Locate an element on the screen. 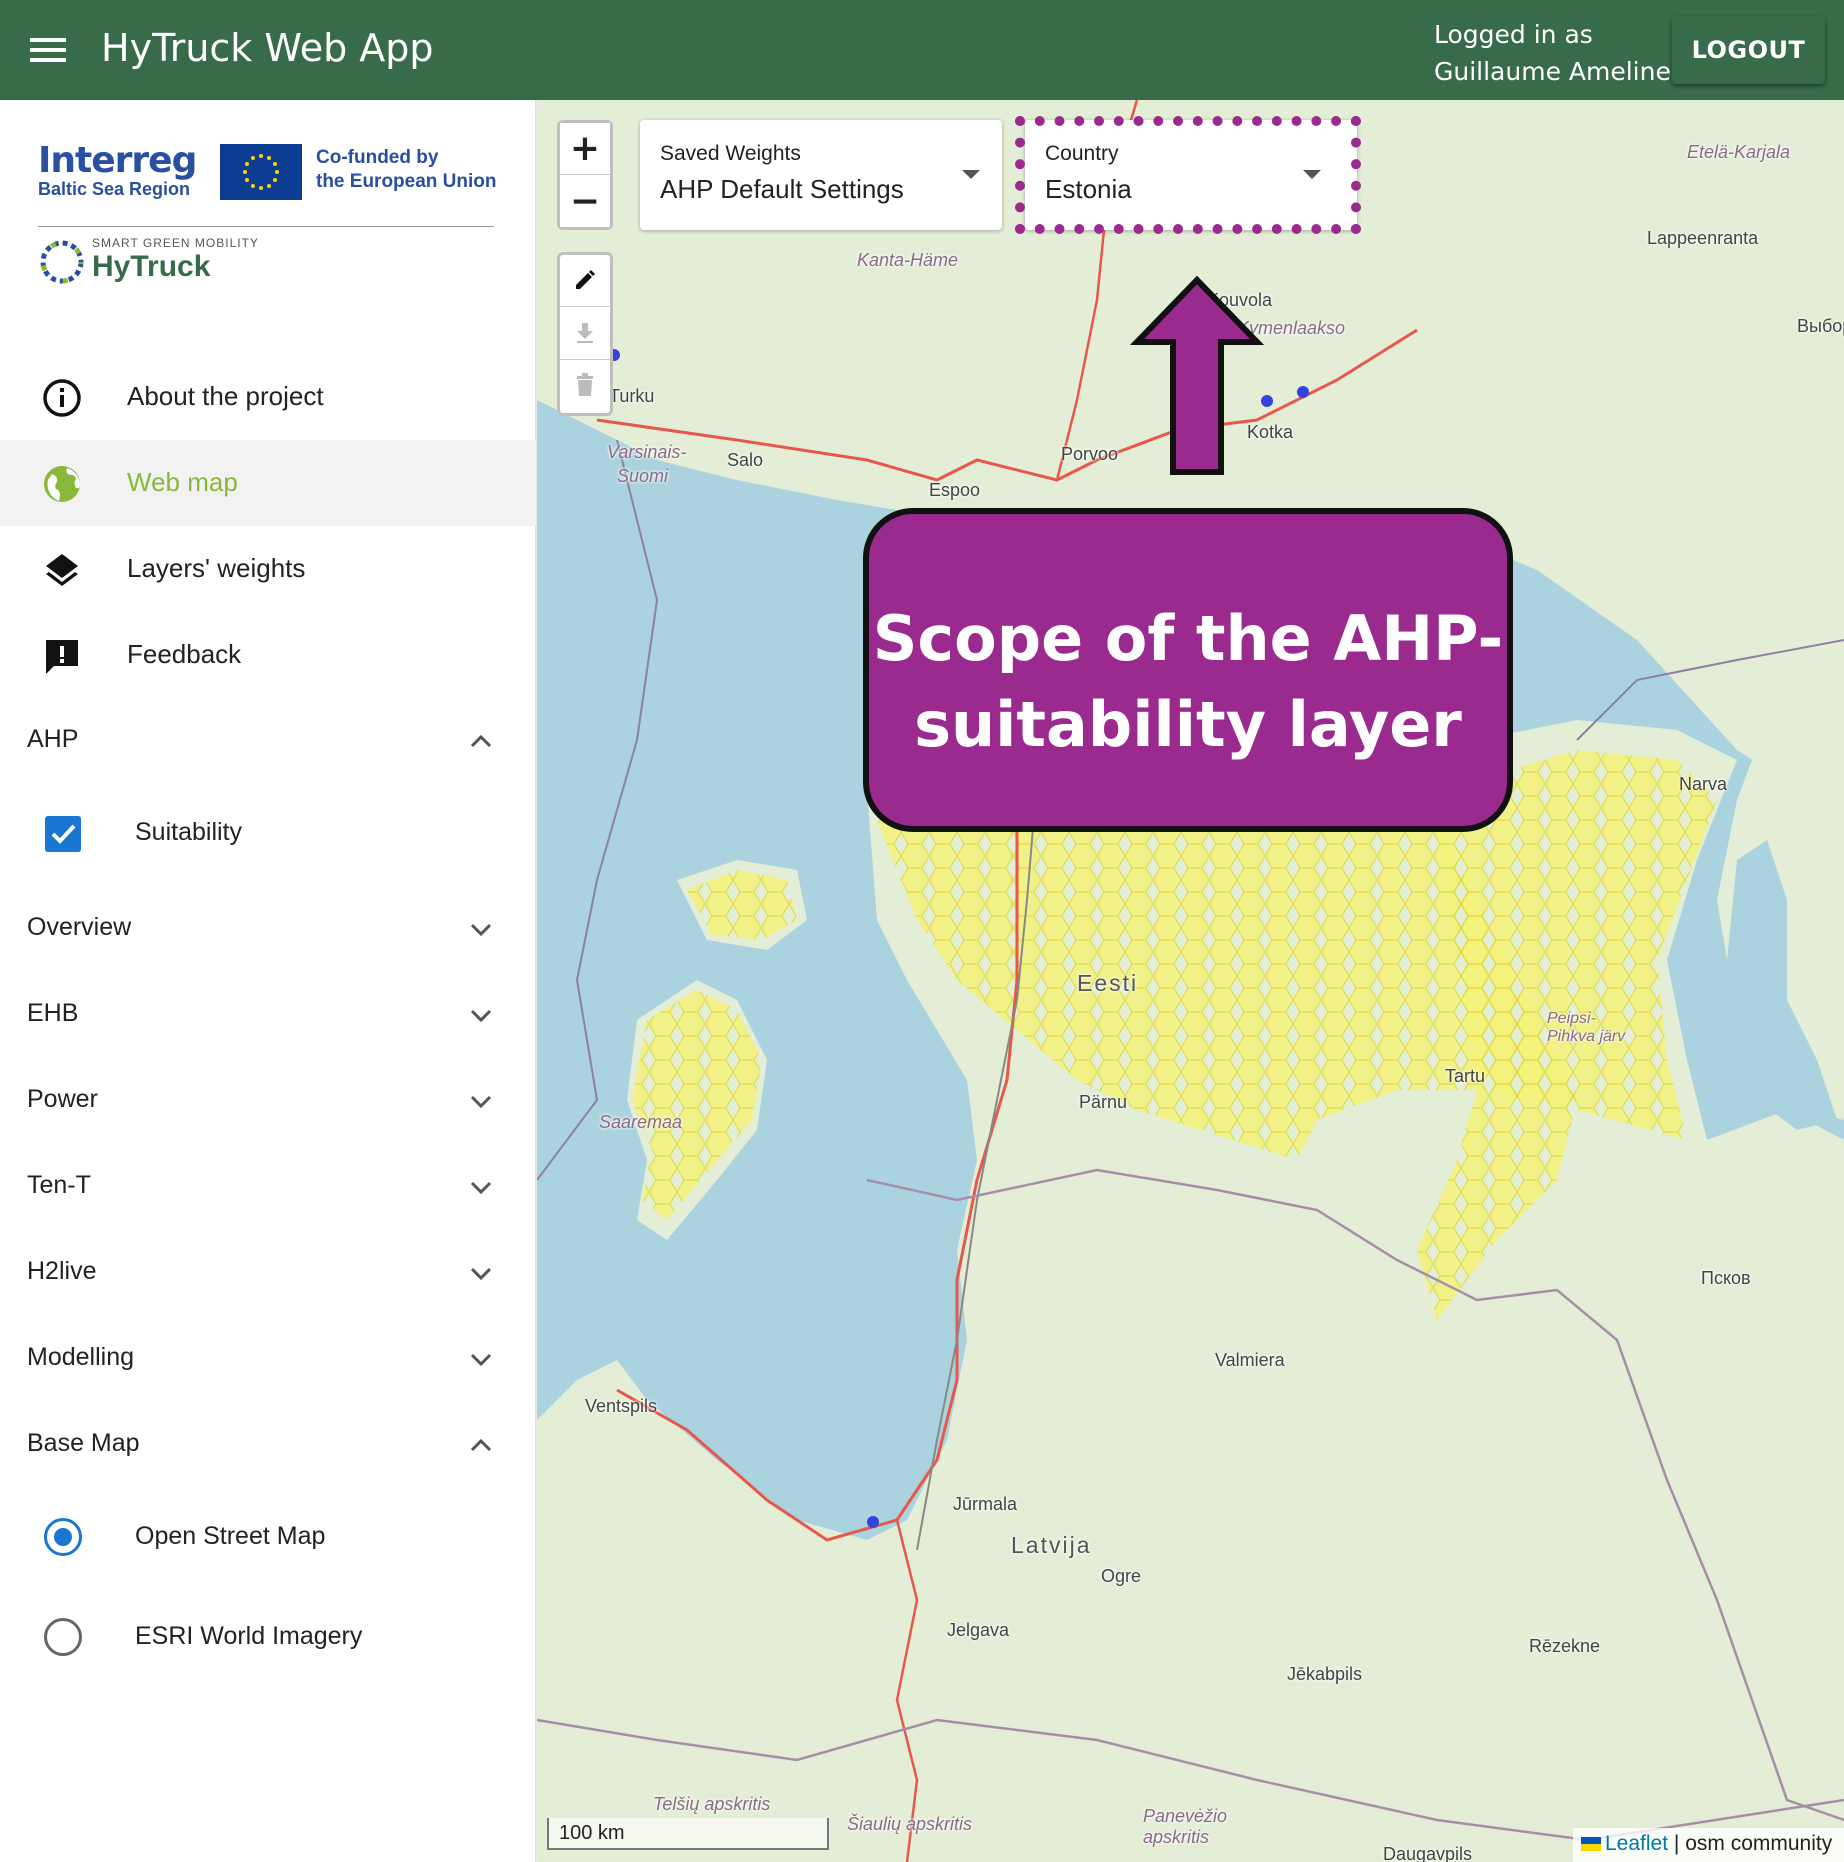 Image resolution: width=1844 pixels, height=1862 pixels. leaflet-link: Leaflet is located at coordinates (1636, 1843).